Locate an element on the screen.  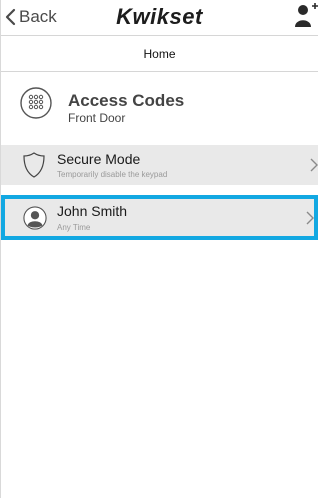
user-avatar-icon is located at coordinates (35, 218).